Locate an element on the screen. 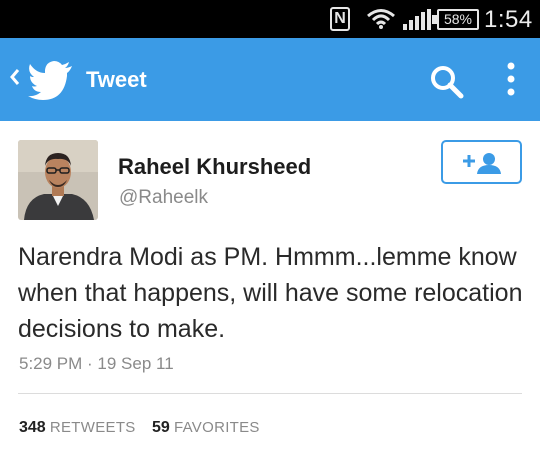 Image resolution: width=540 pixels, height=459 pixels. favorites-count: 59 is located at coordinates (161, 427).